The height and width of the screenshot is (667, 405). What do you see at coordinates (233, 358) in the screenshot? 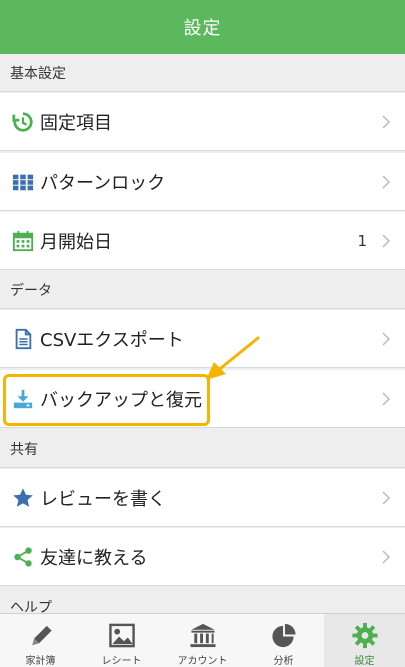
I see `arrow-icon` at bounding box center [233, 358].